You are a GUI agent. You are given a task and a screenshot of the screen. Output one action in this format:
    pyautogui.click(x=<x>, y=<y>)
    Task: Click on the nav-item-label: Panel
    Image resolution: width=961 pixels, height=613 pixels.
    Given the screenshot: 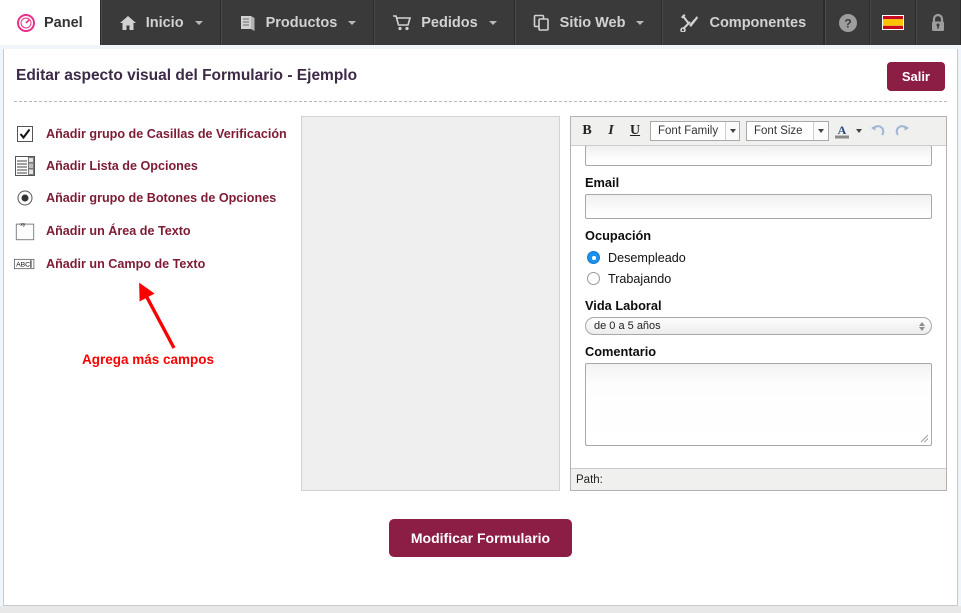 What is the action you would take?
    pyautogui.click(x=63, y=22)
    